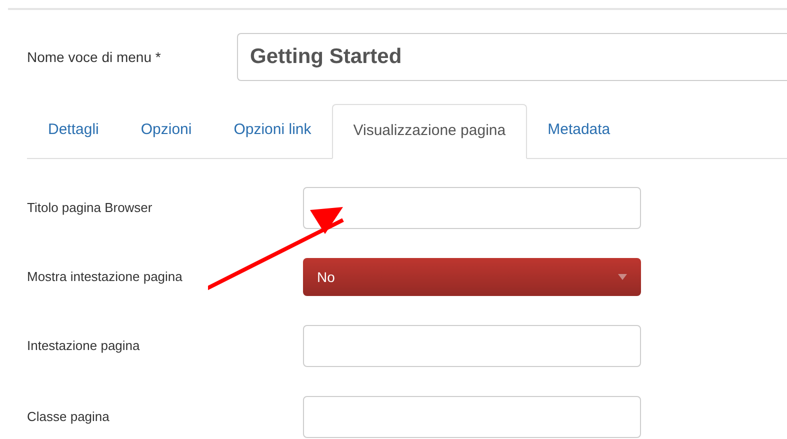  Describe the element at coordinates (472, 277) in the screenshot. I see `select-field: No` at that location.